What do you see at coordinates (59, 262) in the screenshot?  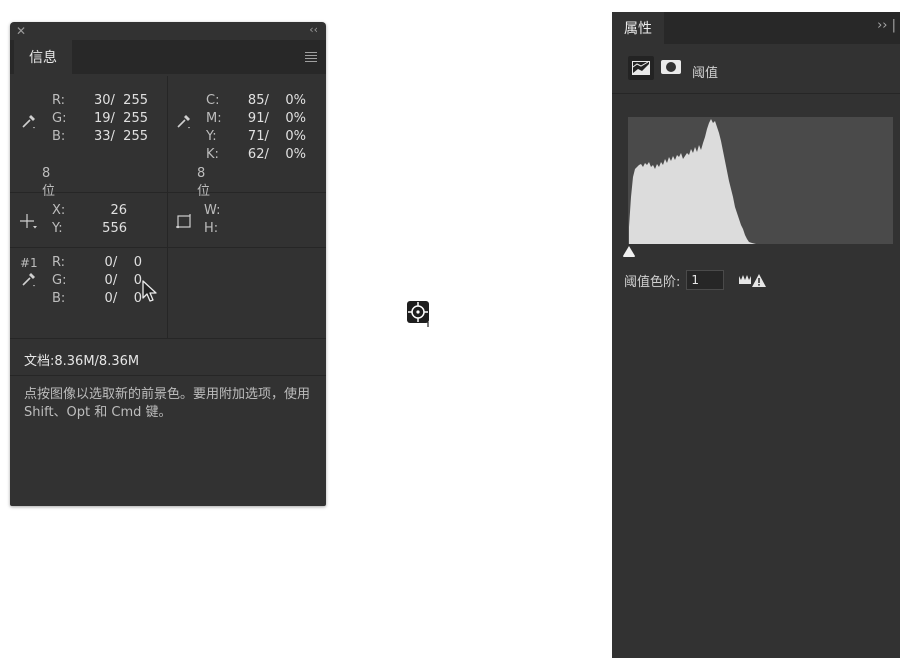 I see `sampler-r-label: R:` at bounding box center [59, 262].